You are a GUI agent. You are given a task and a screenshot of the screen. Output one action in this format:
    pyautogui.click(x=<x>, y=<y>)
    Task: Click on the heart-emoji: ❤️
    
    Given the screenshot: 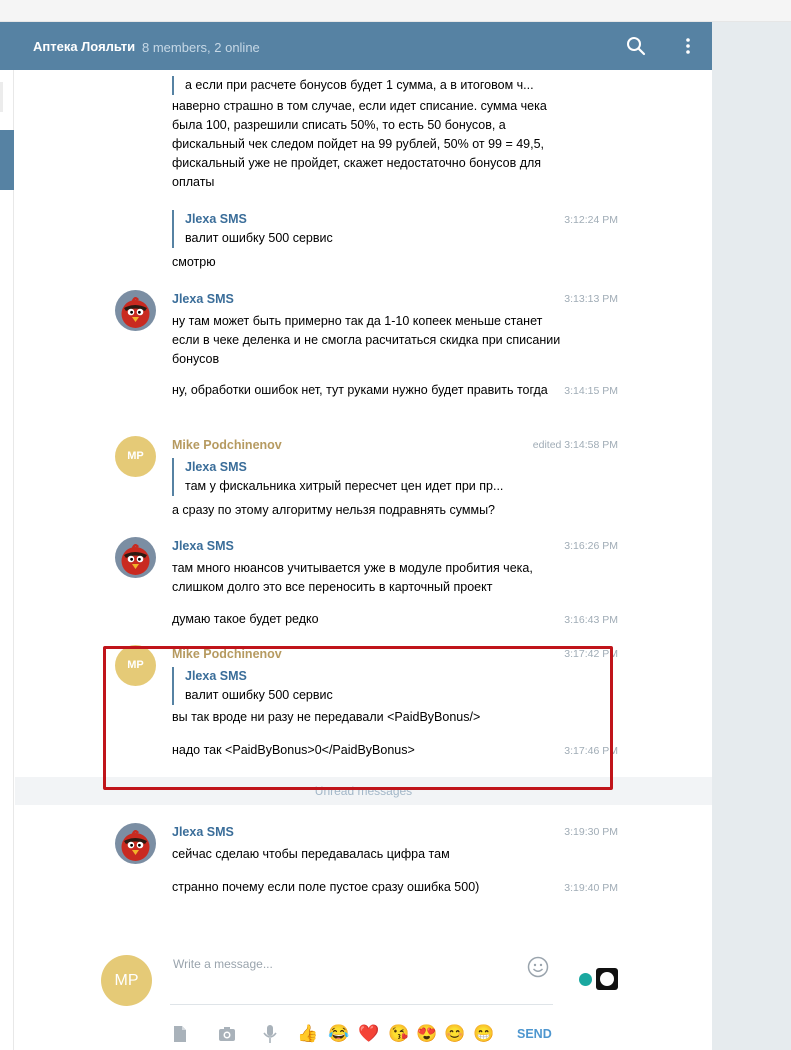 What is the action you would take?
    pyautogui.click(x=368, y=1034)
    